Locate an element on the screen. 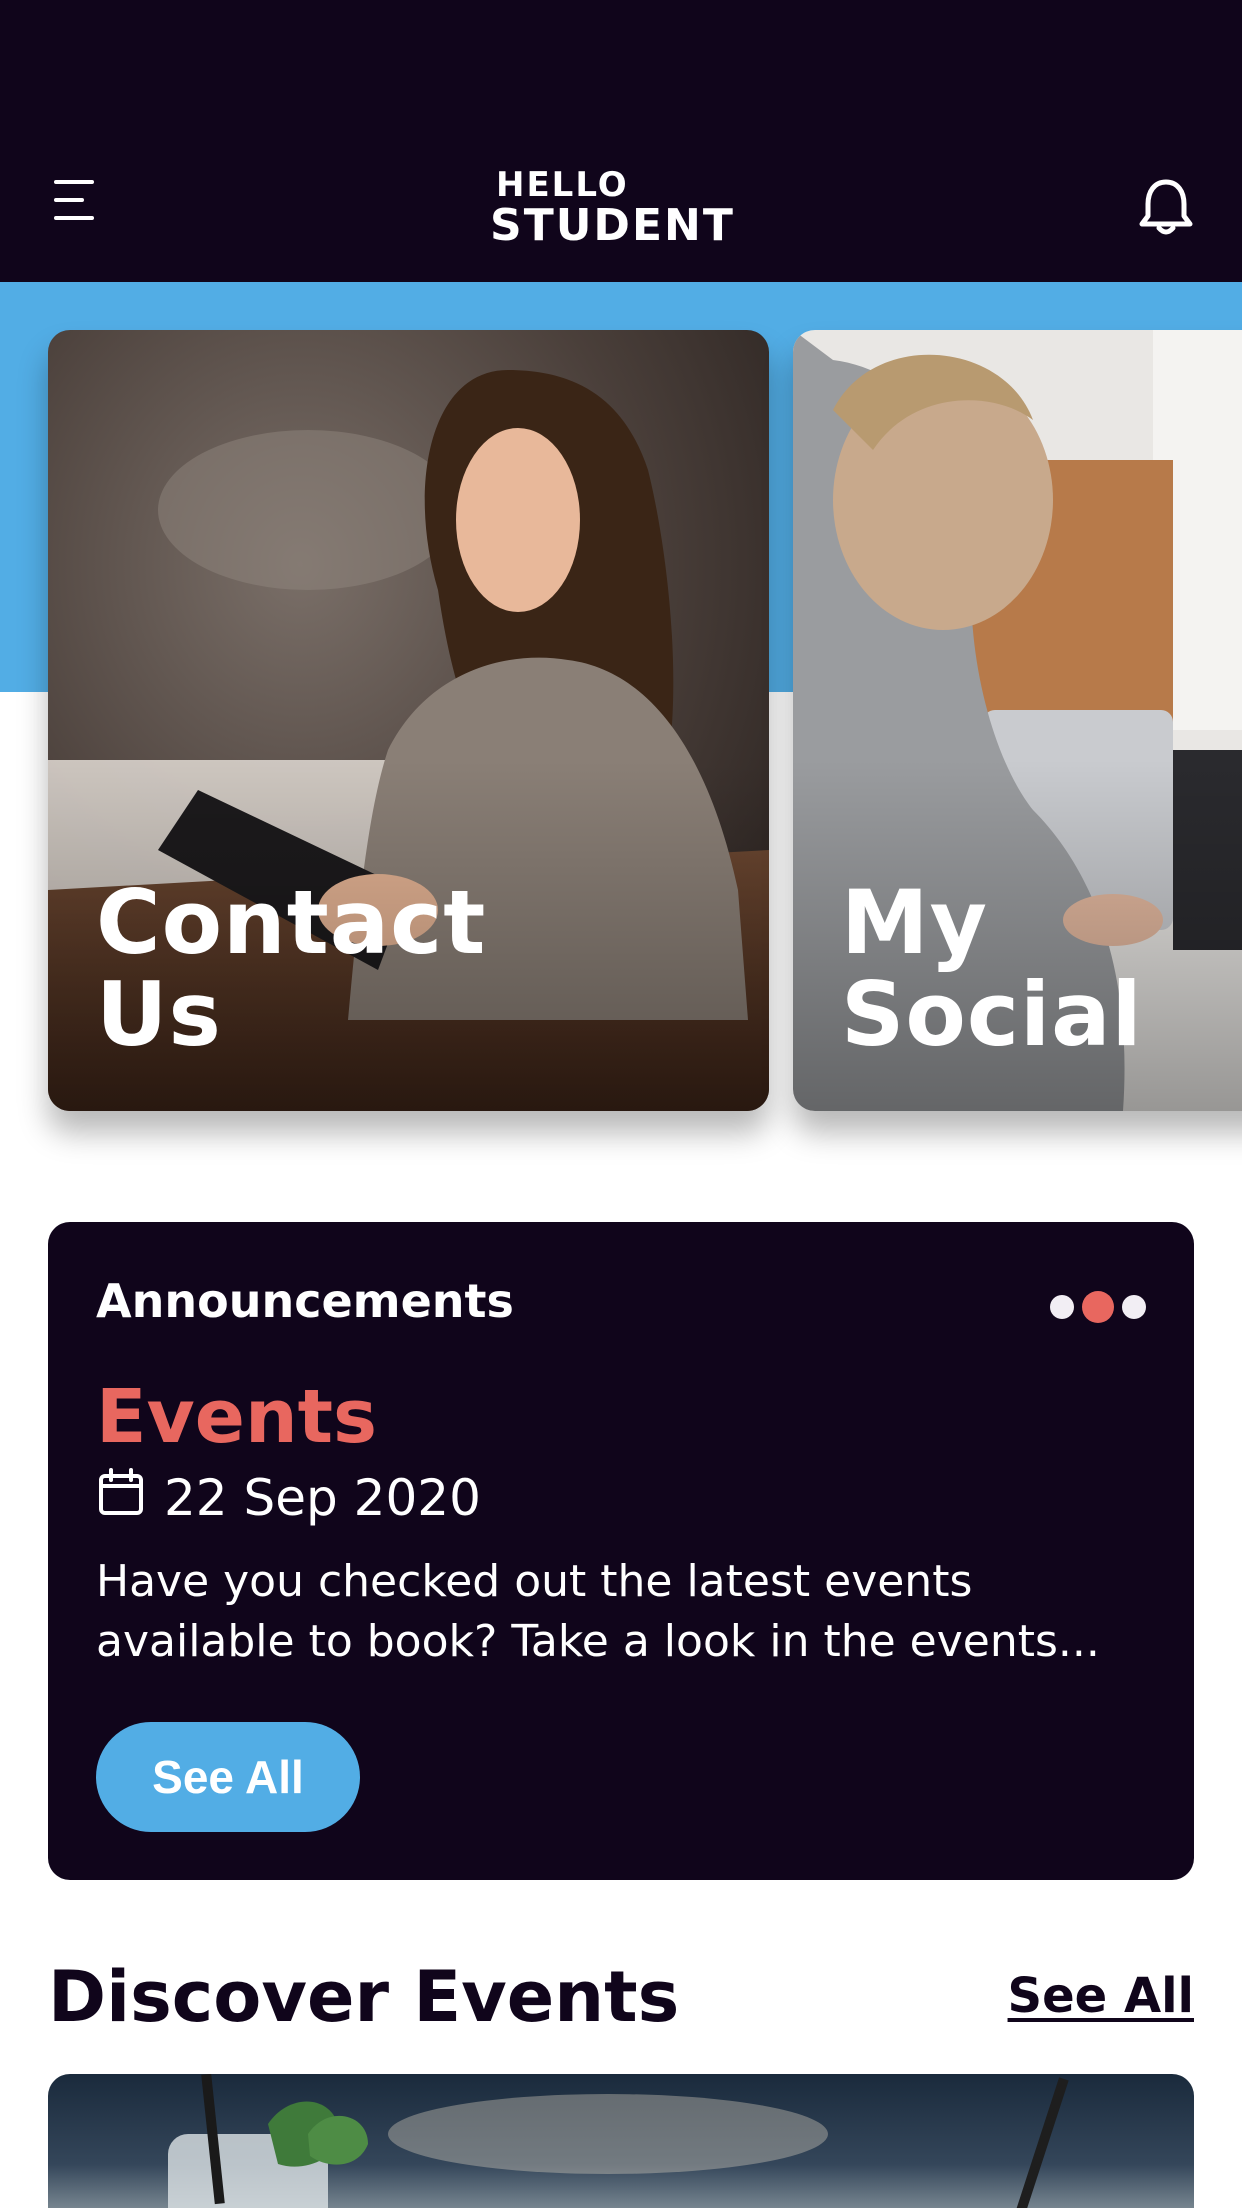  event-card is located at coordinates (621, 2141).